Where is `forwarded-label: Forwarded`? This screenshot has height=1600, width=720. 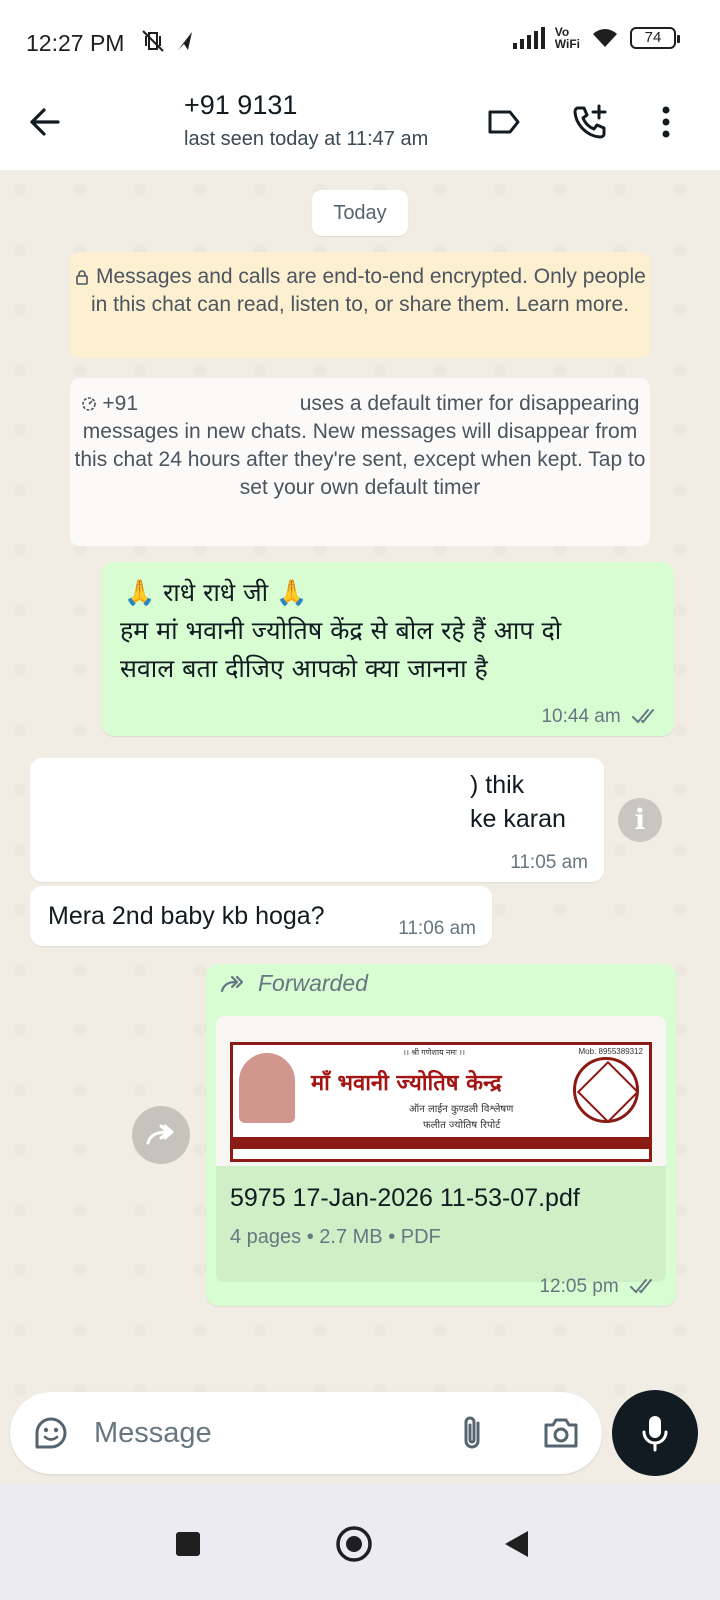 forwarded-label: Forwarded is located at coordinates (294, 983).